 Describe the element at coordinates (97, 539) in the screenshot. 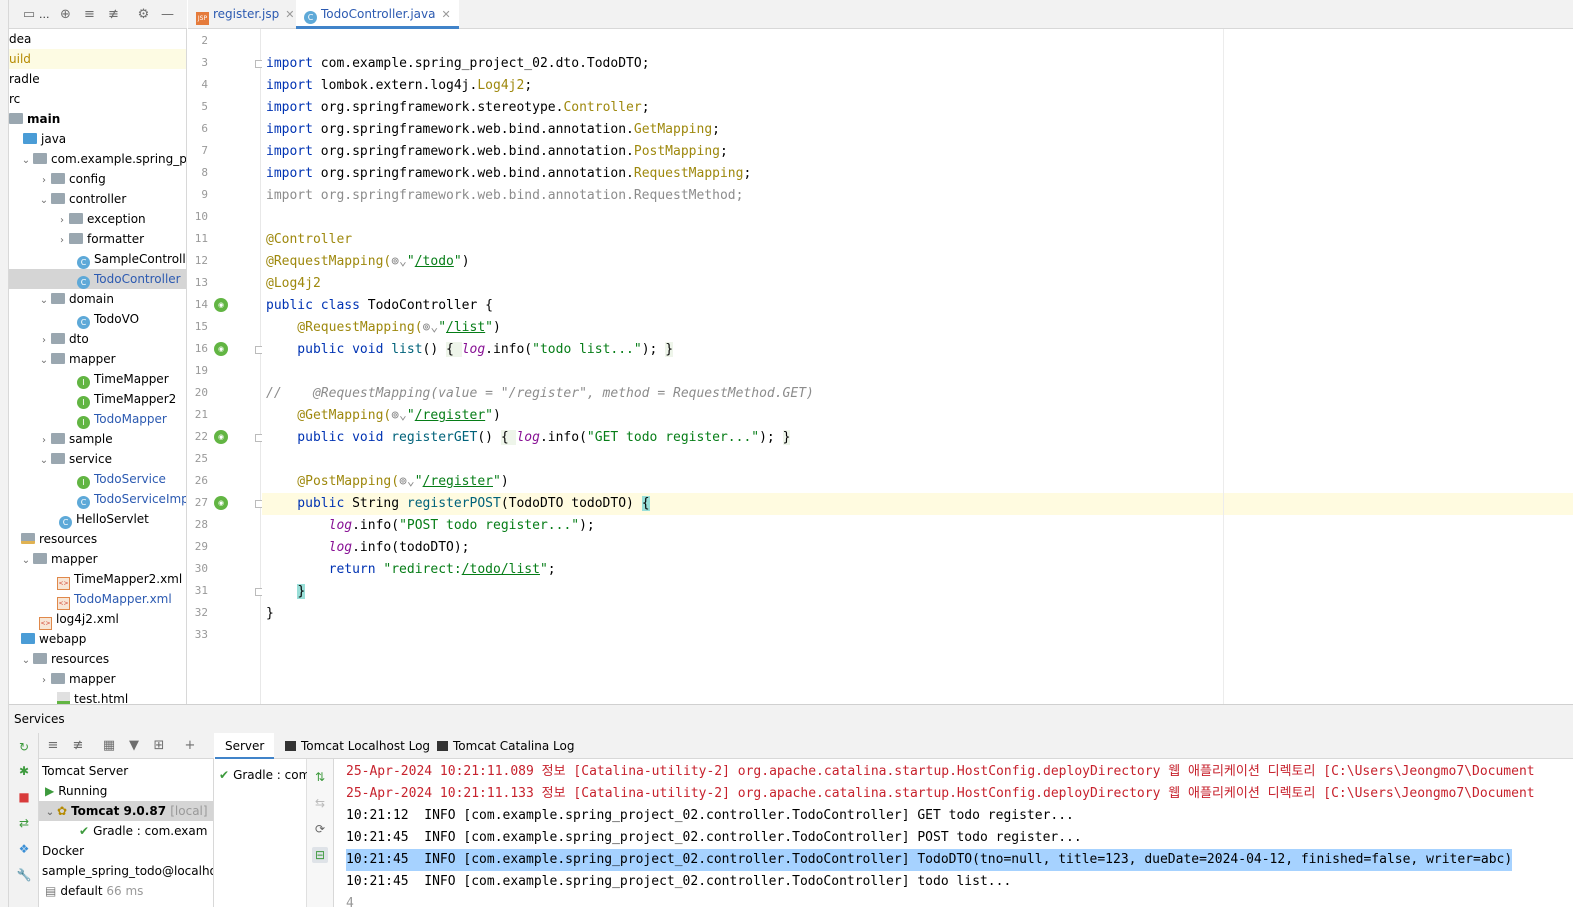

I see `tree-item-resources: resources` at that location.